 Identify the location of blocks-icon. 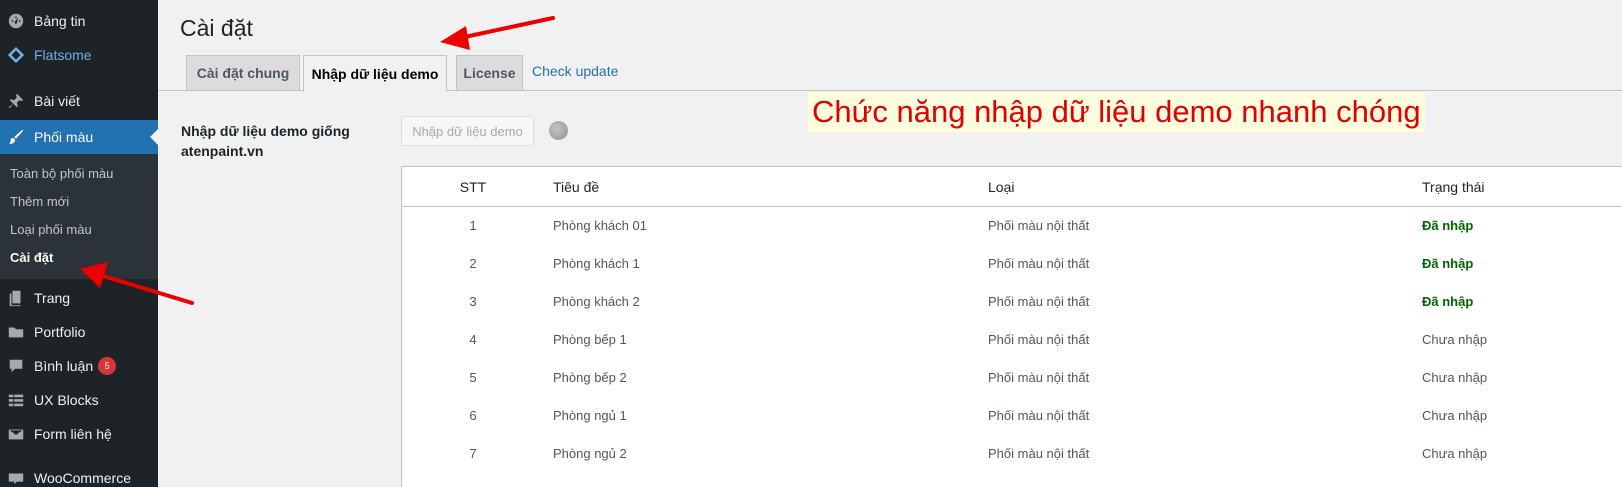
(16, 400).